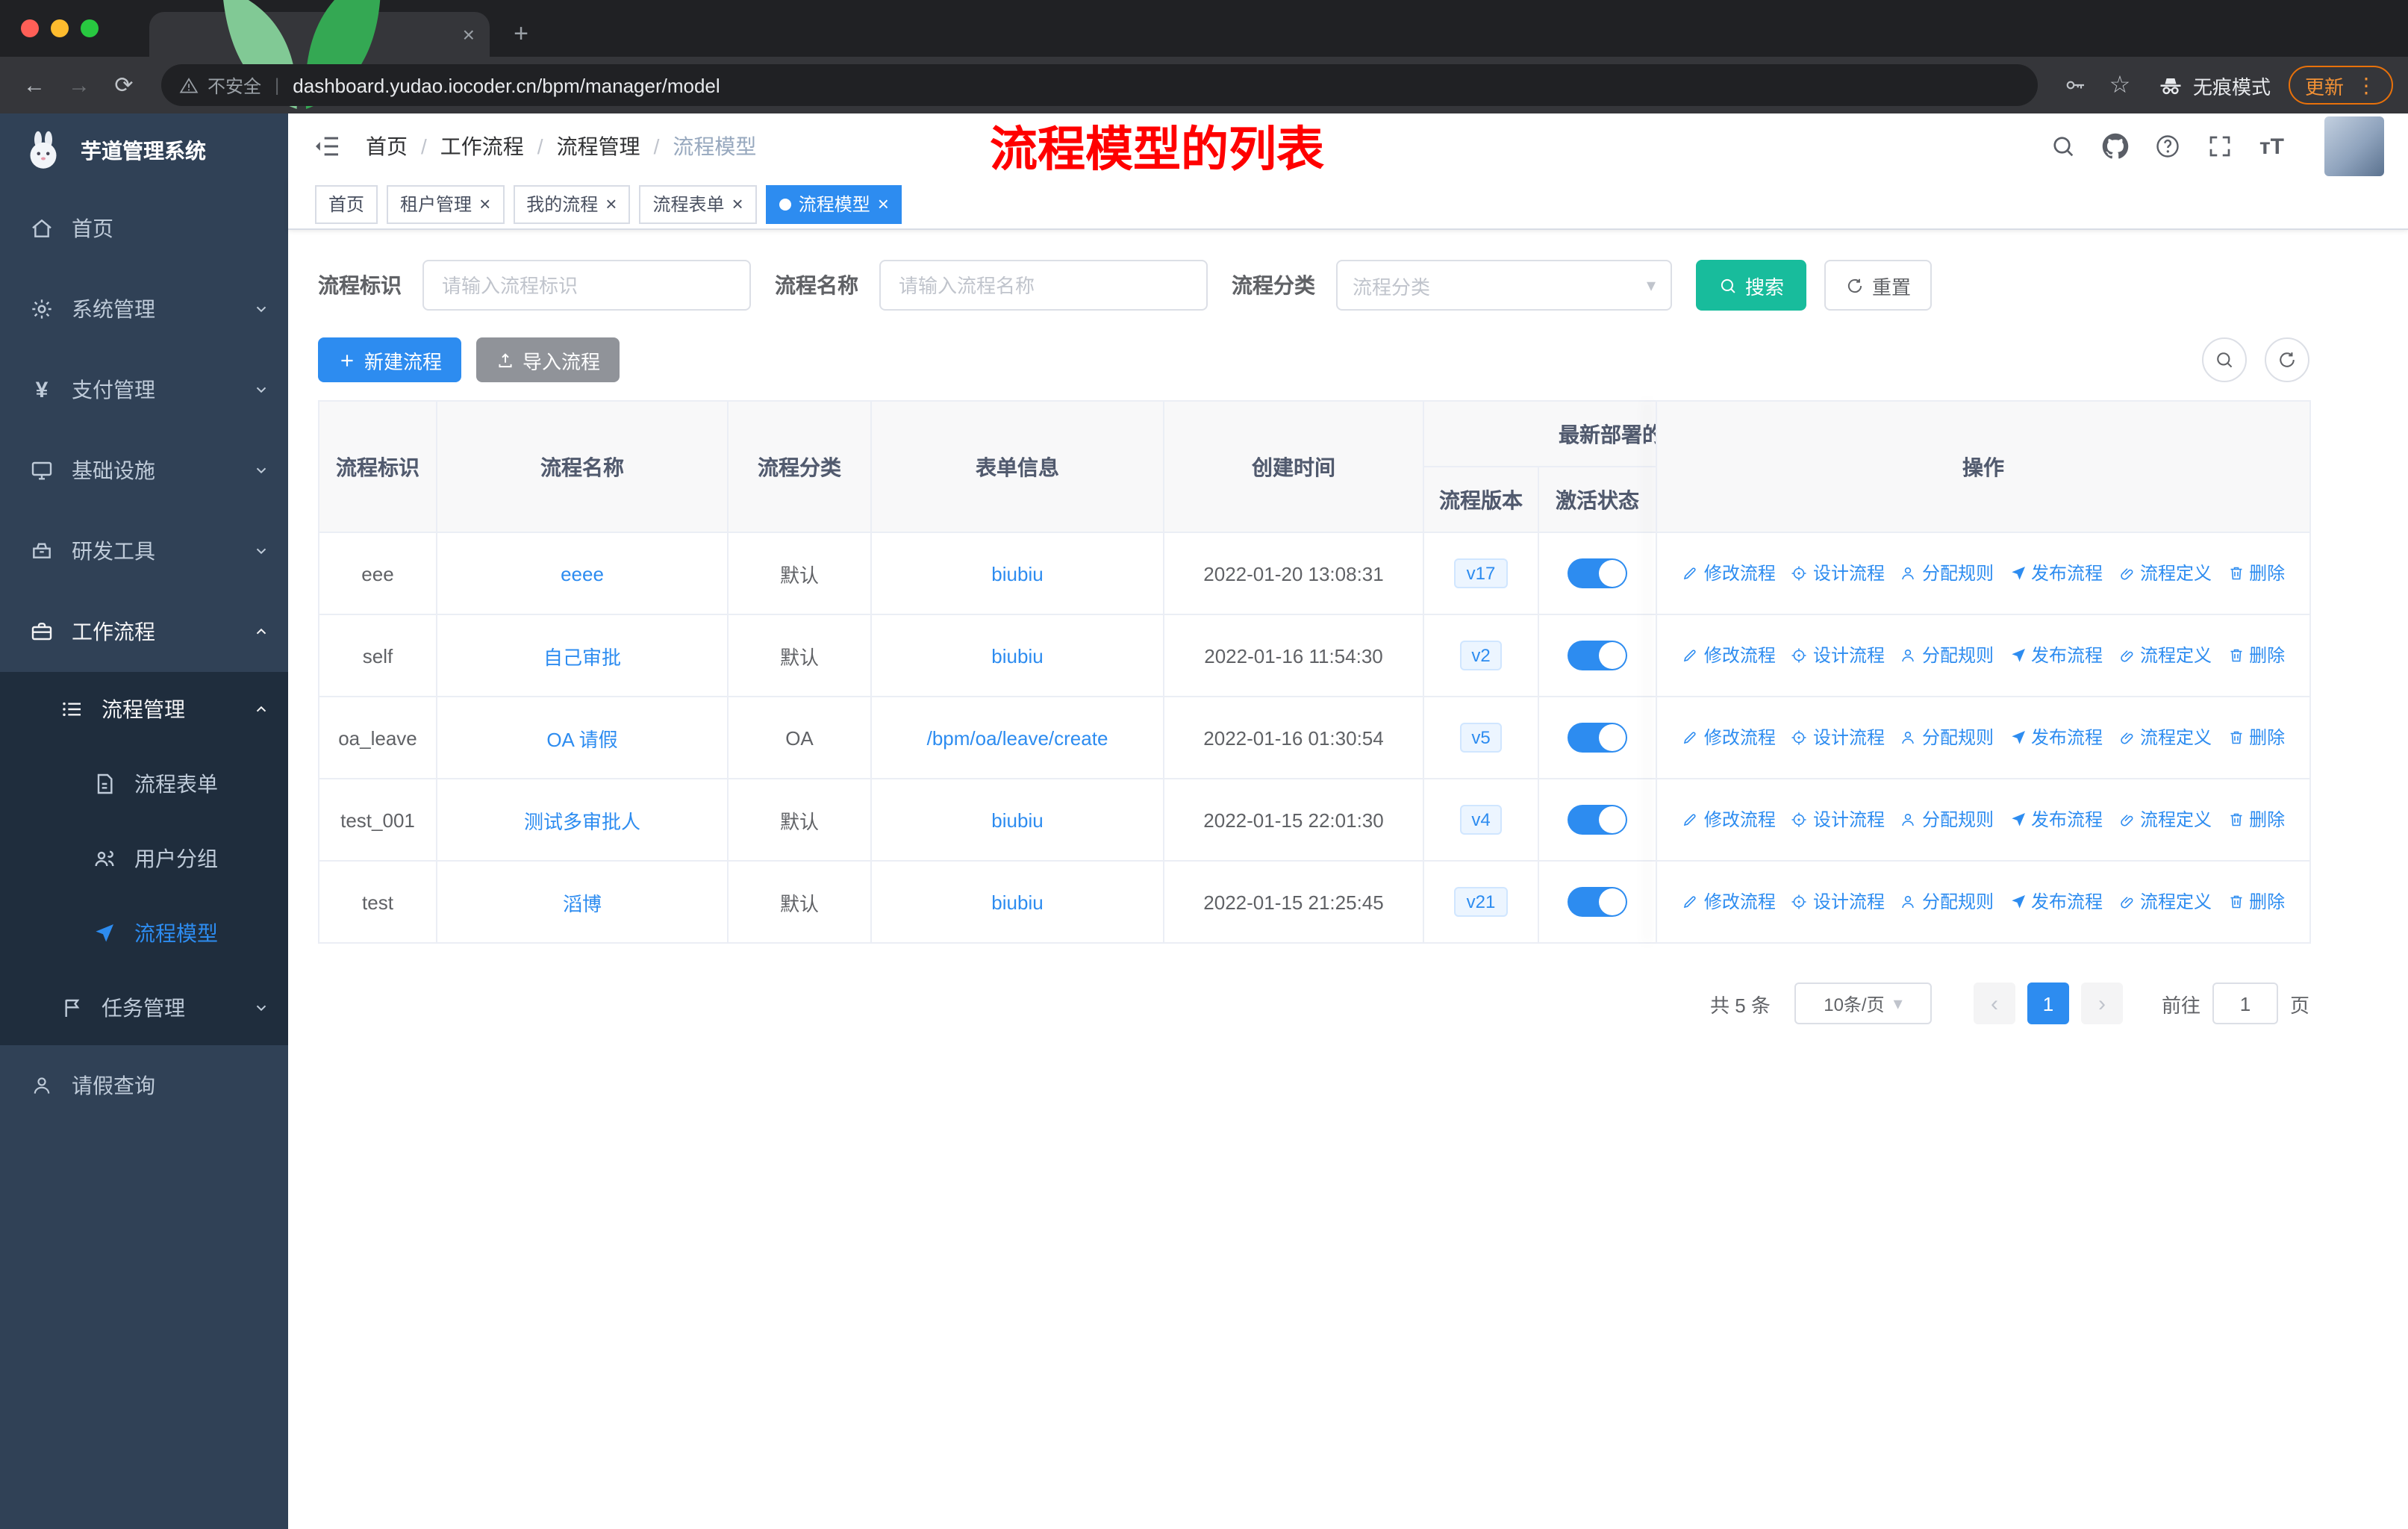 The width and height of the screenshot is (2408, 1529). What do you see at coordinates (144, 1008) in the screenshot?
I see `sidebar-item-task-management: 任务管理` at bounding box center [144, 1008].